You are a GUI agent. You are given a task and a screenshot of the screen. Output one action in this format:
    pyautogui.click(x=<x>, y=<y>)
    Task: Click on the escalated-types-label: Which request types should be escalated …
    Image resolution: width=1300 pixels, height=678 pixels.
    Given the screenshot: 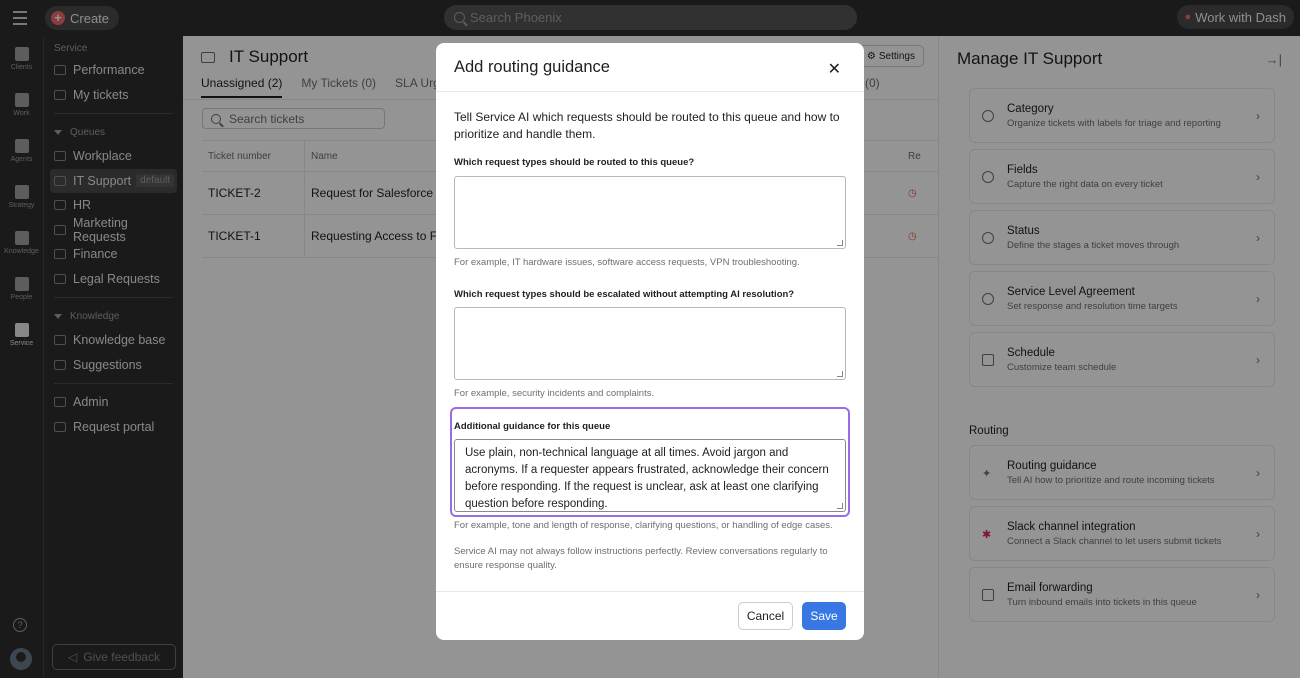 What is the action you would take?
    pyautogui.click(x=624, y=294)
    